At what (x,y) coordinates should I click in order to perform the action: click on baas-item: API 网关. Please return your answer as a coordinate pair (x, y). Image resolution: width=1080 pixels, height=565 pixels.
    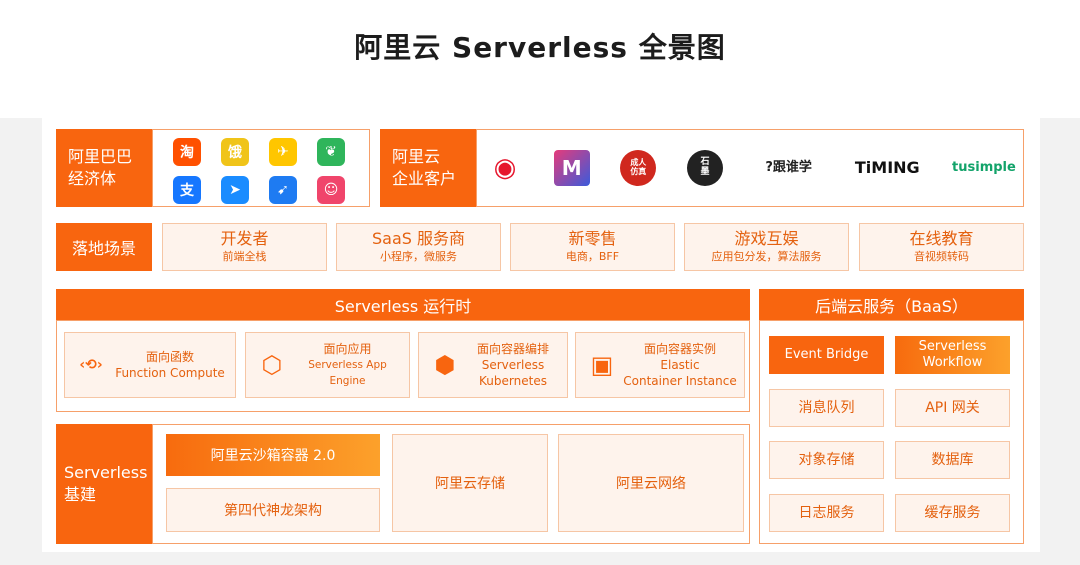
    Looking at the image, I should click on (952, 408).